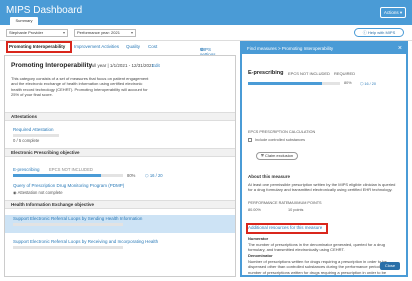 The image size is (412, 281). I want to click on attestation-progress, so click(36, 135).